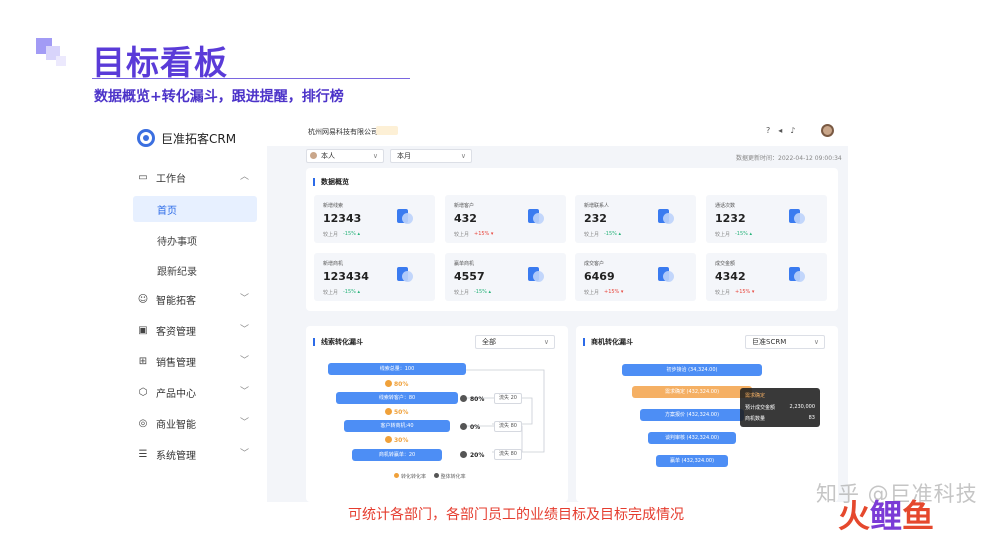 The width and height of the screenshot is (996, 533). What do you see at coordinates (854, 515) in the screenshot?
I see `brand-char: 火` at bounding box center [854, 515].